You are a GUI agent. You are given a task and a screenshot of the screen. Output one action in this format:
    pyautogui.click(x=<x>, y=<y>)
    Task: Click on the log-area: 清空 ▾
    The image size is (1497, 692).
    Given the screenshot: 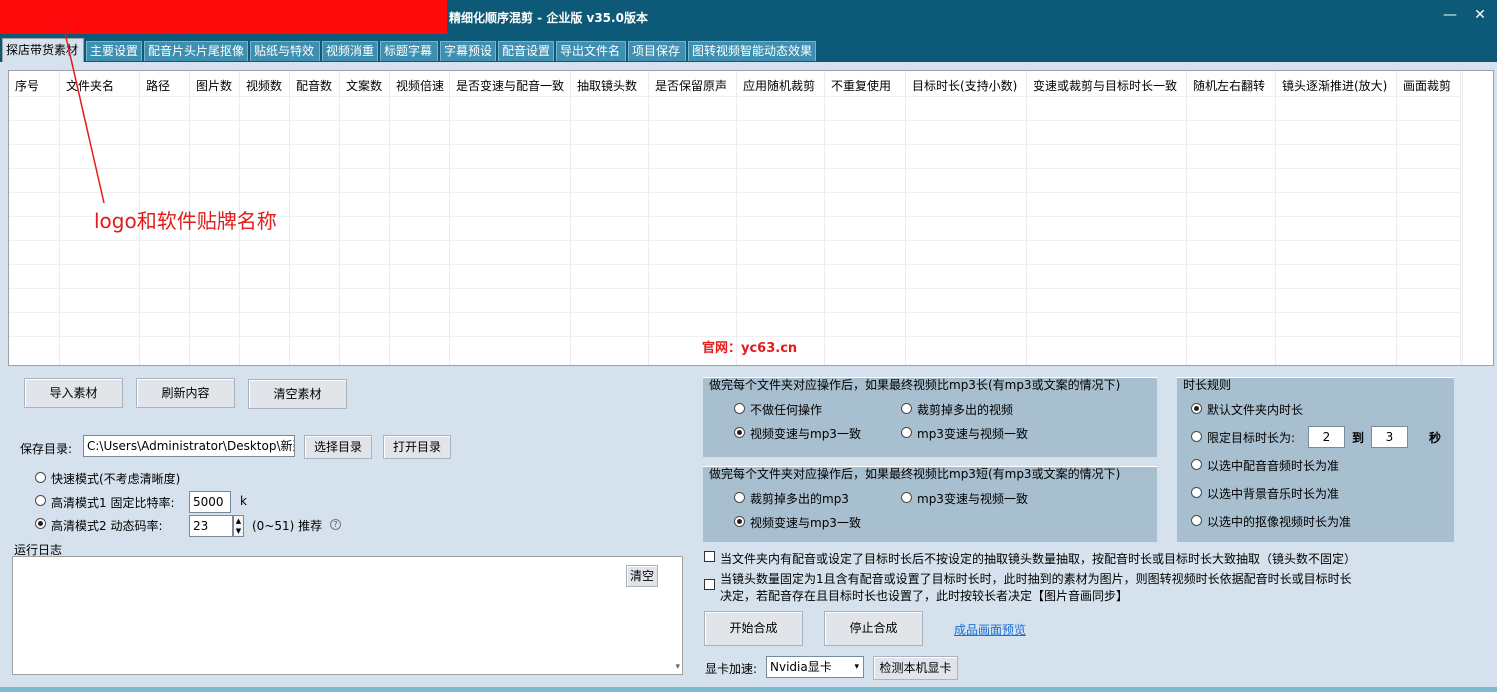 What is the action you would take?
    pyautogui.click(x=347, y=615)
    